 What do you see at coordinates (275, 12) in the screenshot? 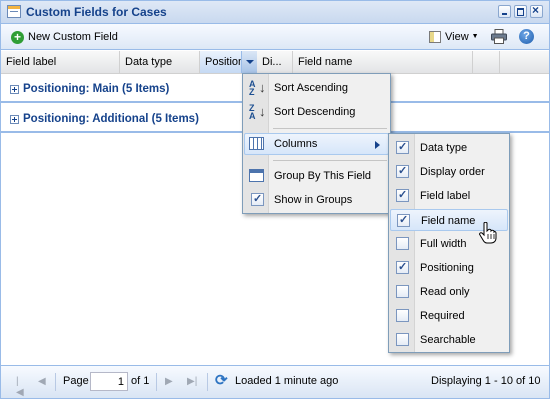
I see `window-title-bar: Custom Fields for Cases` at bounding box center [275, 12].